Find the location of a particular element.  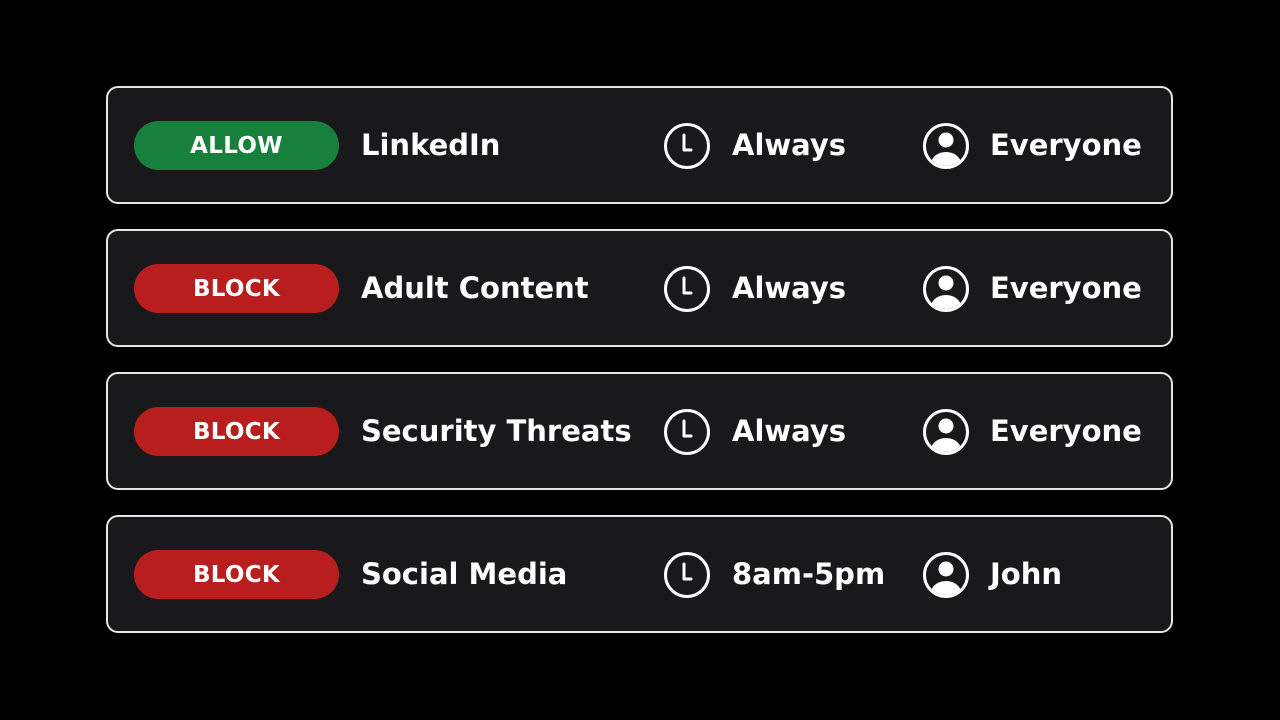

rule-row: BLOCK Security Threats Always Everyone is located at coordinates (639, 431).